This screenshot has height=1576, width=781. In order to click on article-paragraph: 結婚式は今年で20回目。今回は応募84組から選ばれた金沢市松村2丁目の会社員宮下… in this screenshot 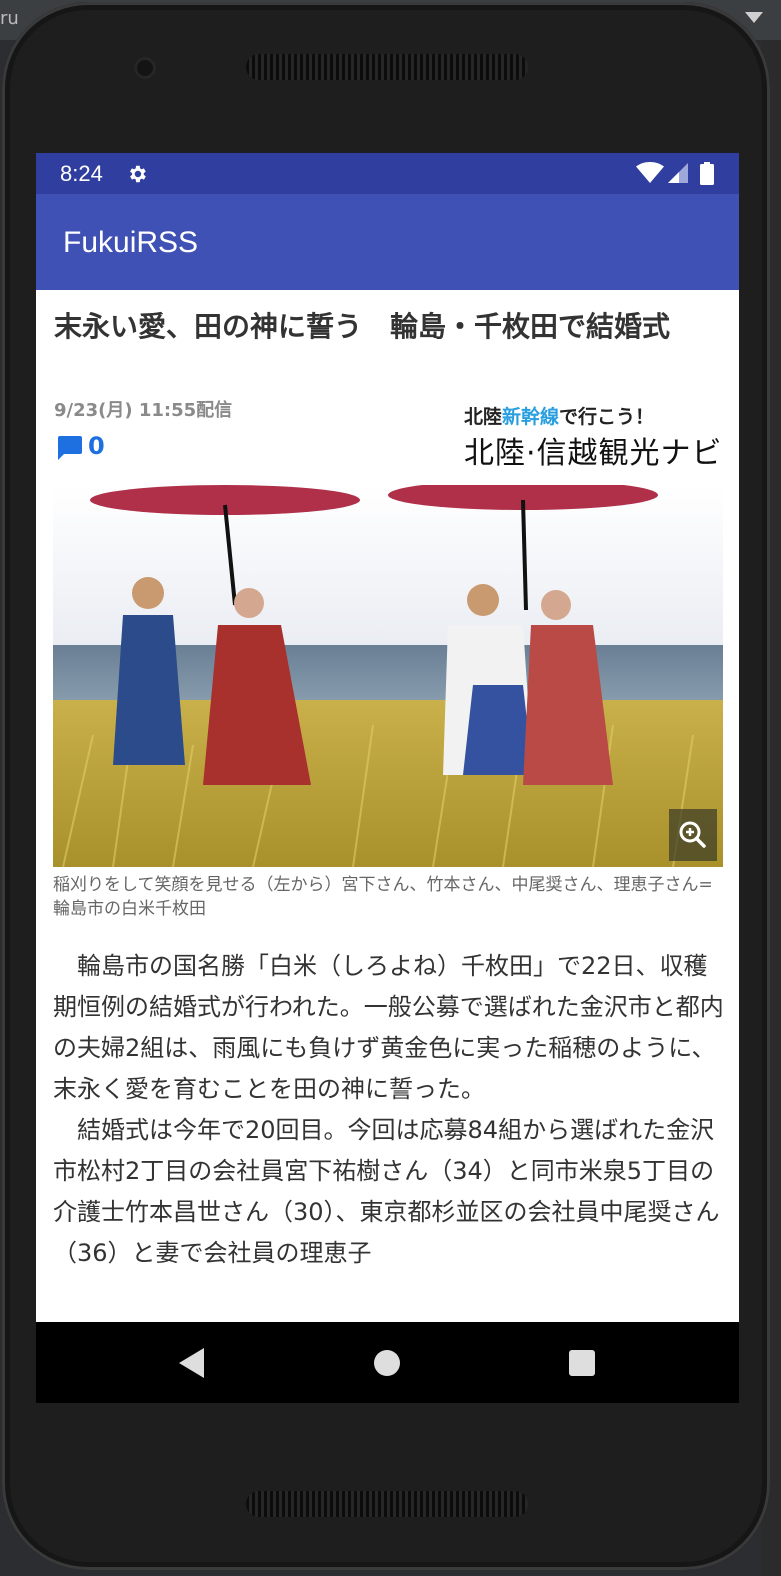, I will do `click(386, 1191)`.